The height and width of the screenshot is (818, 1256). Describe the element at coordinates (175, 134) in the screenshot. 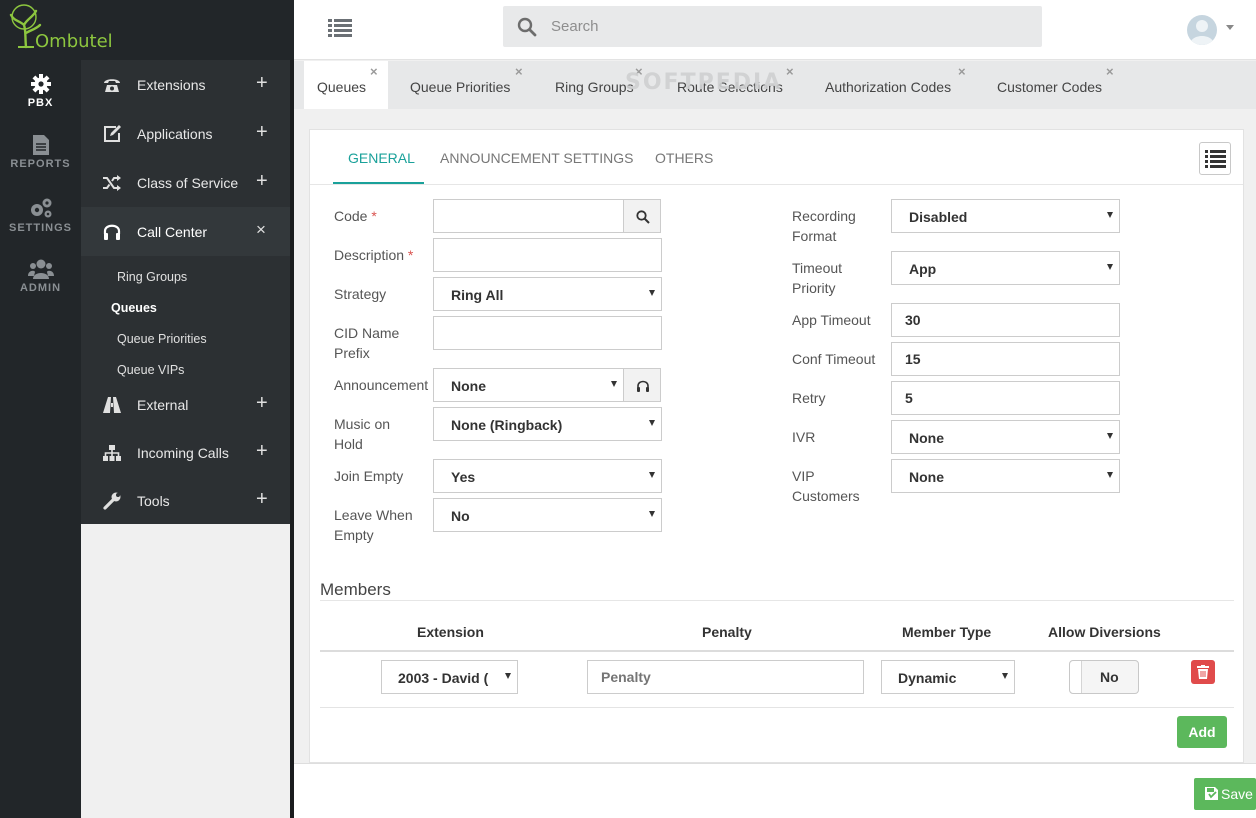

I see `sidebar-item-label: Applications` at that location.